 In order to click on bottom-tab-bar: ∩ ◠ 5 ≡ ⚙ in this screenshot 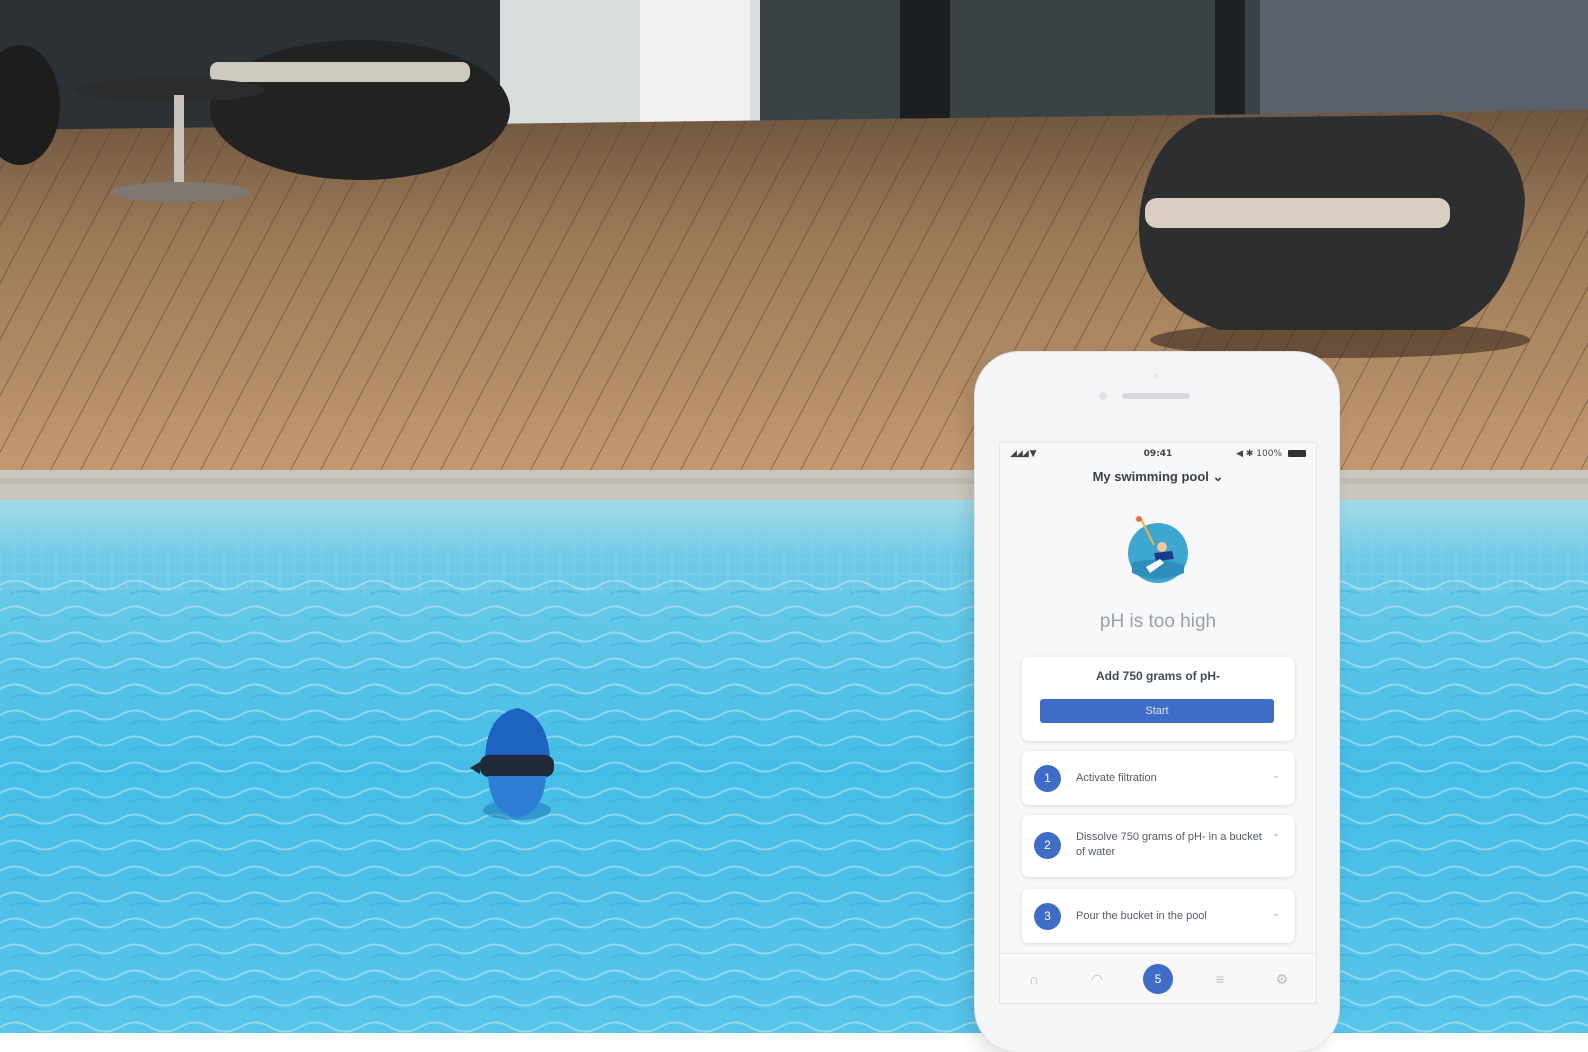, I will do `click(1158, 978)`.